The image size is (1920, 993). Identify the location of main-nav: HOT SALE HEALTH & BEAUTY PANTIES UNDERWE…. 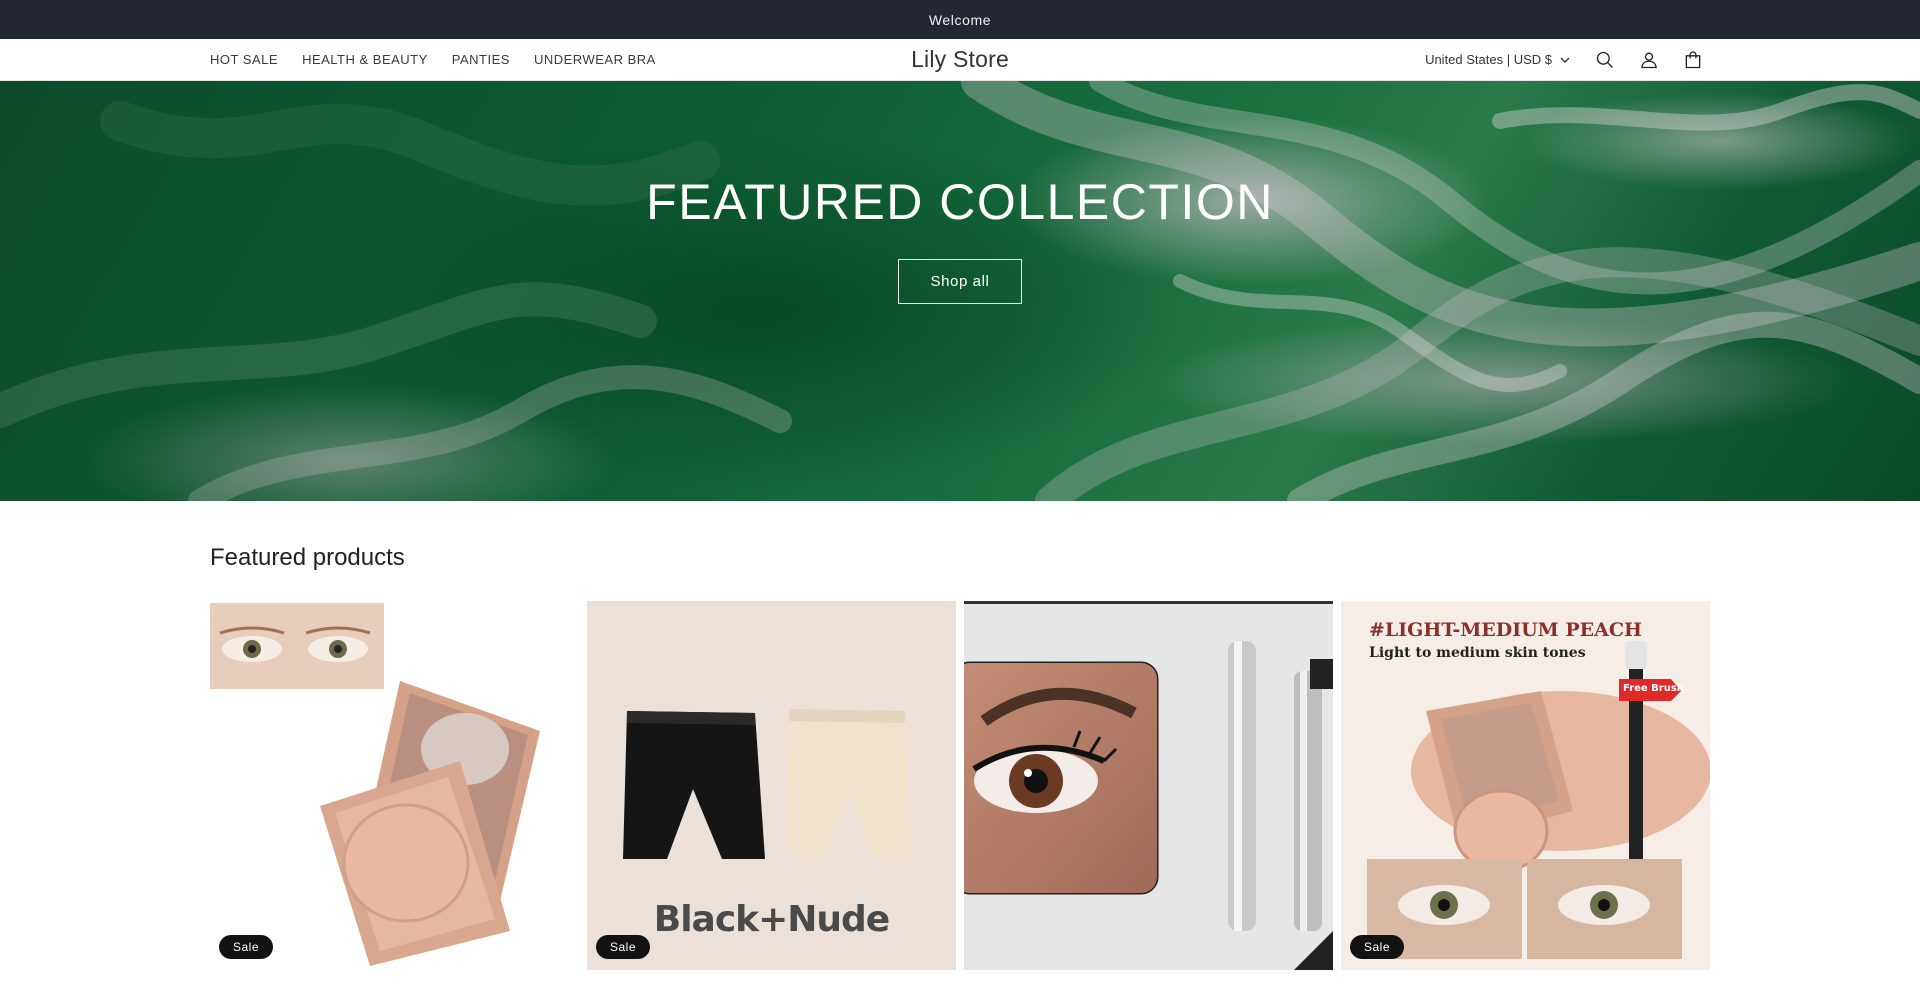
(433, 59).